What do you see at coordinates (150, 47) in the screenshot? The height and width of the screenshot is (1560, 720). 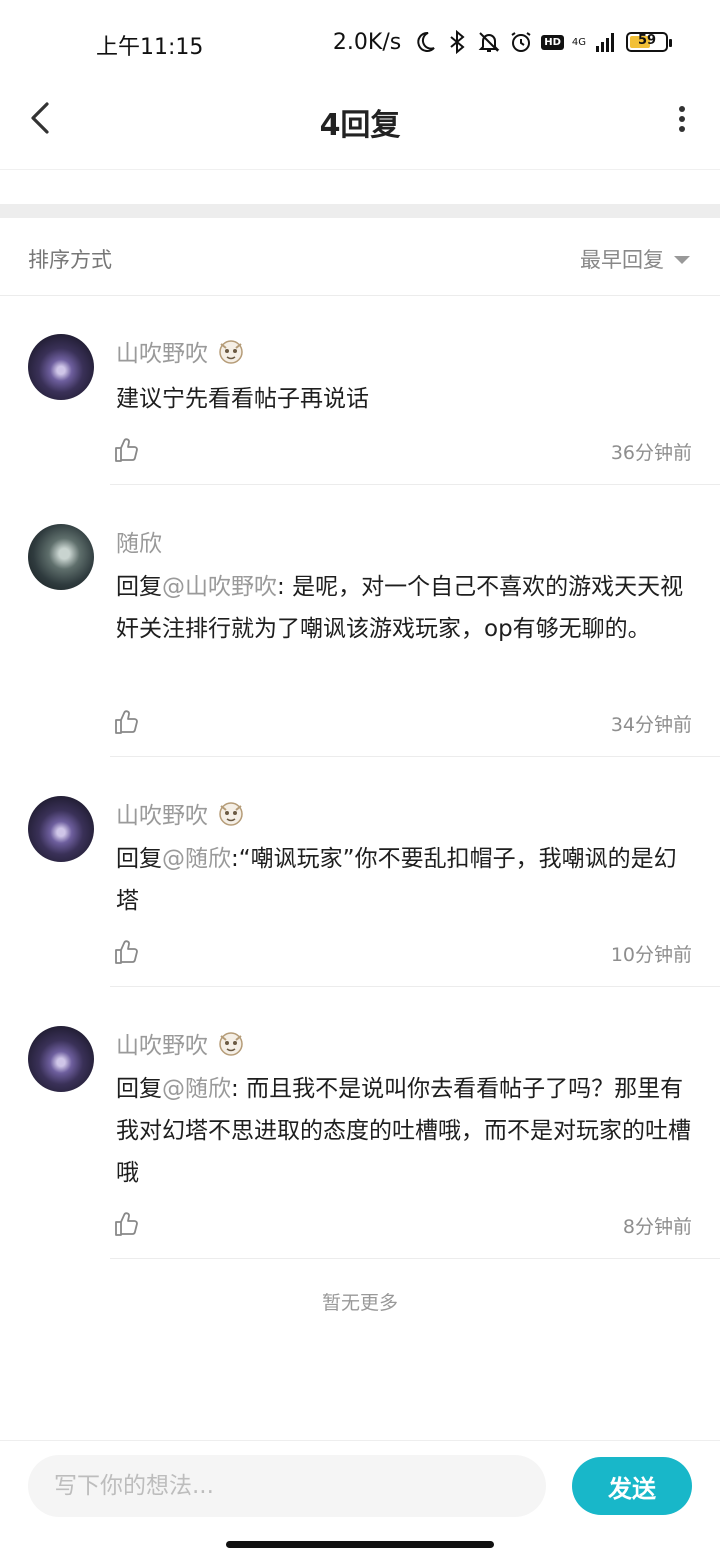 I see `status-time: 上午11:15` at bounding box center [150, 47].